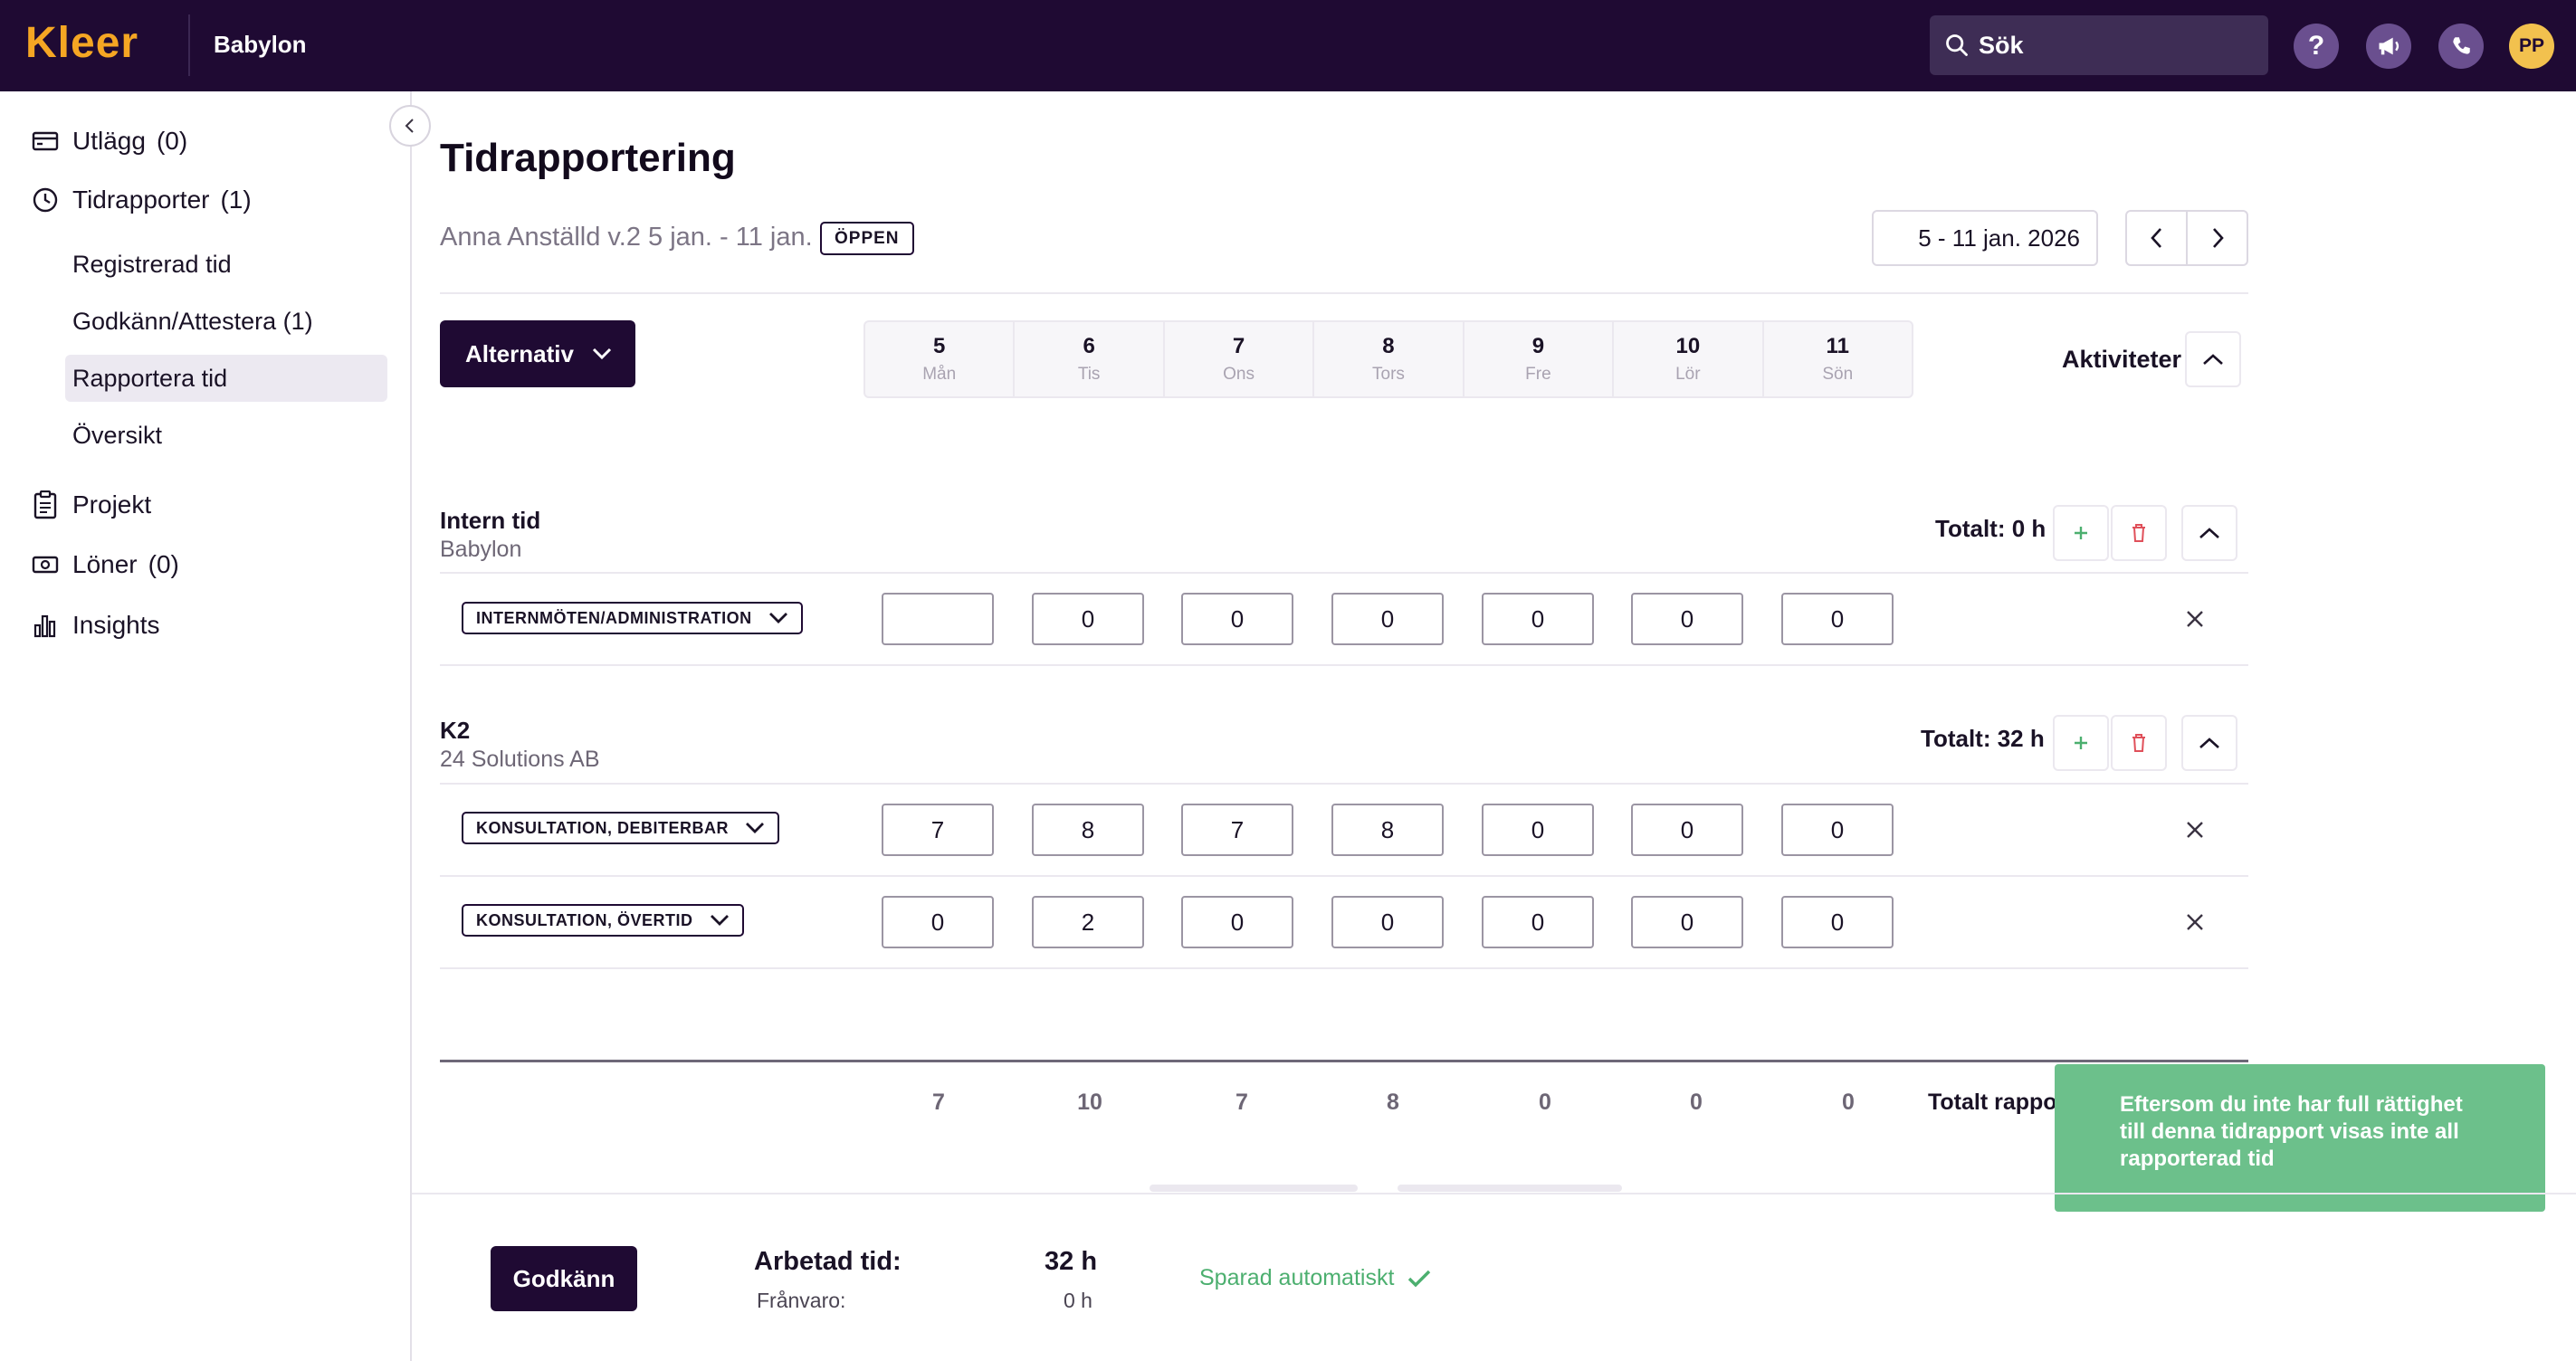  What do you see at coordinates (142, 200) in the screenshot?
I see `sidebar-item-tidrapporter: Tidrapporter (1)` at bounding box center [142, 200].